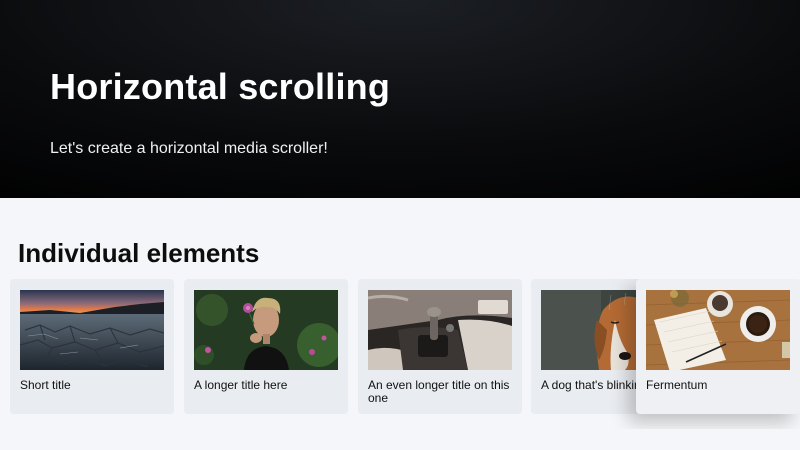  What do you see at coordinates (241, 385) in the screenshot?
I see `card-title: A longer title here` at bounding box center [241, 385].